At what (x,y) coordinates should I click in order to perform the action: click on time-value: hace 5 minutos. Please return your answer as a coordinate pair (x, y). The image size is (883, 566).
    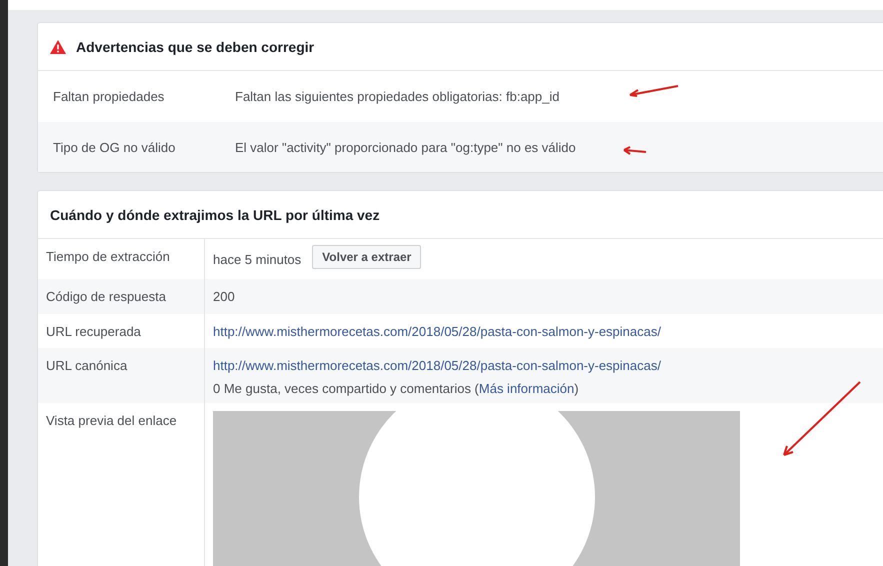
    Looking at the image, I should click on (257, 259).